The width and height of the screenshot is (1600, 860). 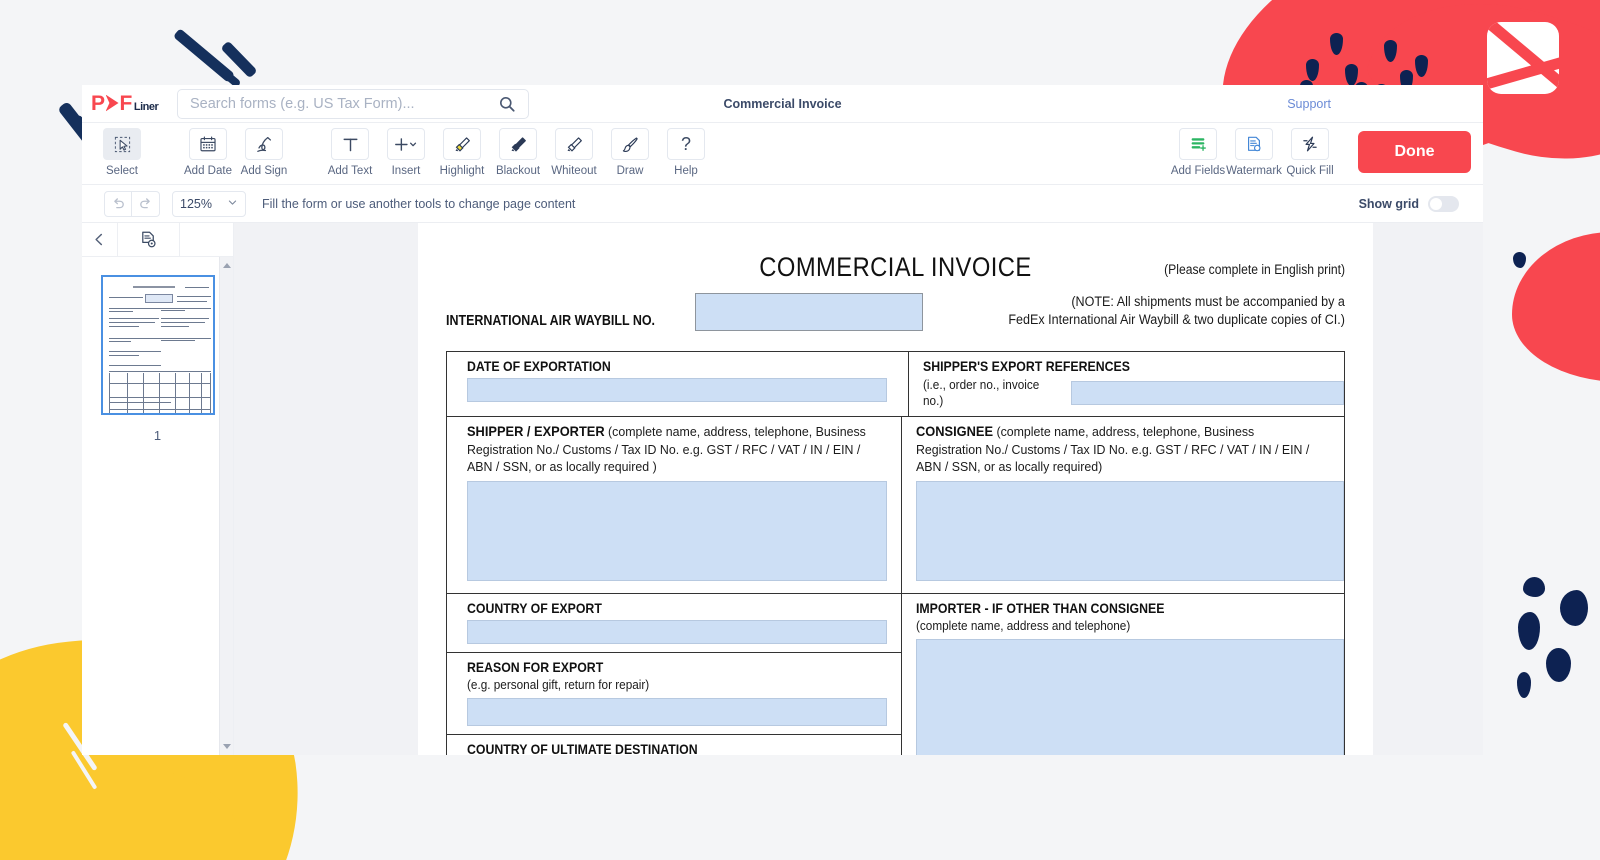 What do you see at coordinates (196, 203) in the screenshot?
I see `zoom-value: 125%` at bounding box center [196, 203].